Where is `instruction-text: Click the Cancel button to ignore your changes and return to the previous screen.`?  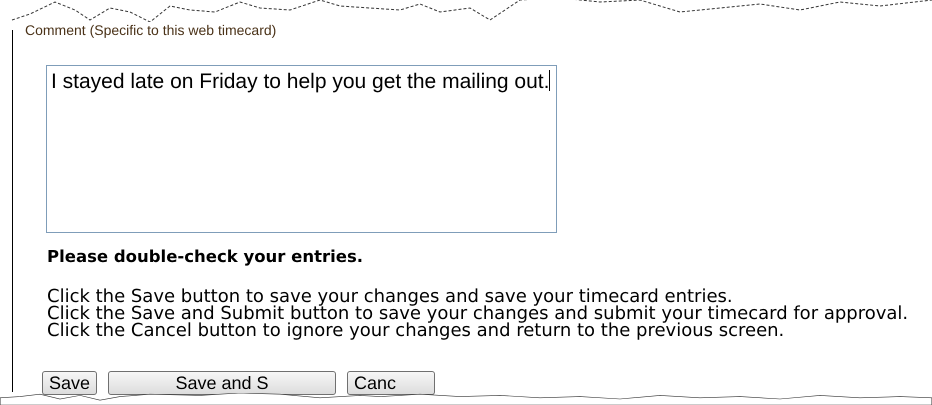 instruction-text: Click the Cancel button to ignore your changes and return to the previous screen. is located at coordinates (416, 330).